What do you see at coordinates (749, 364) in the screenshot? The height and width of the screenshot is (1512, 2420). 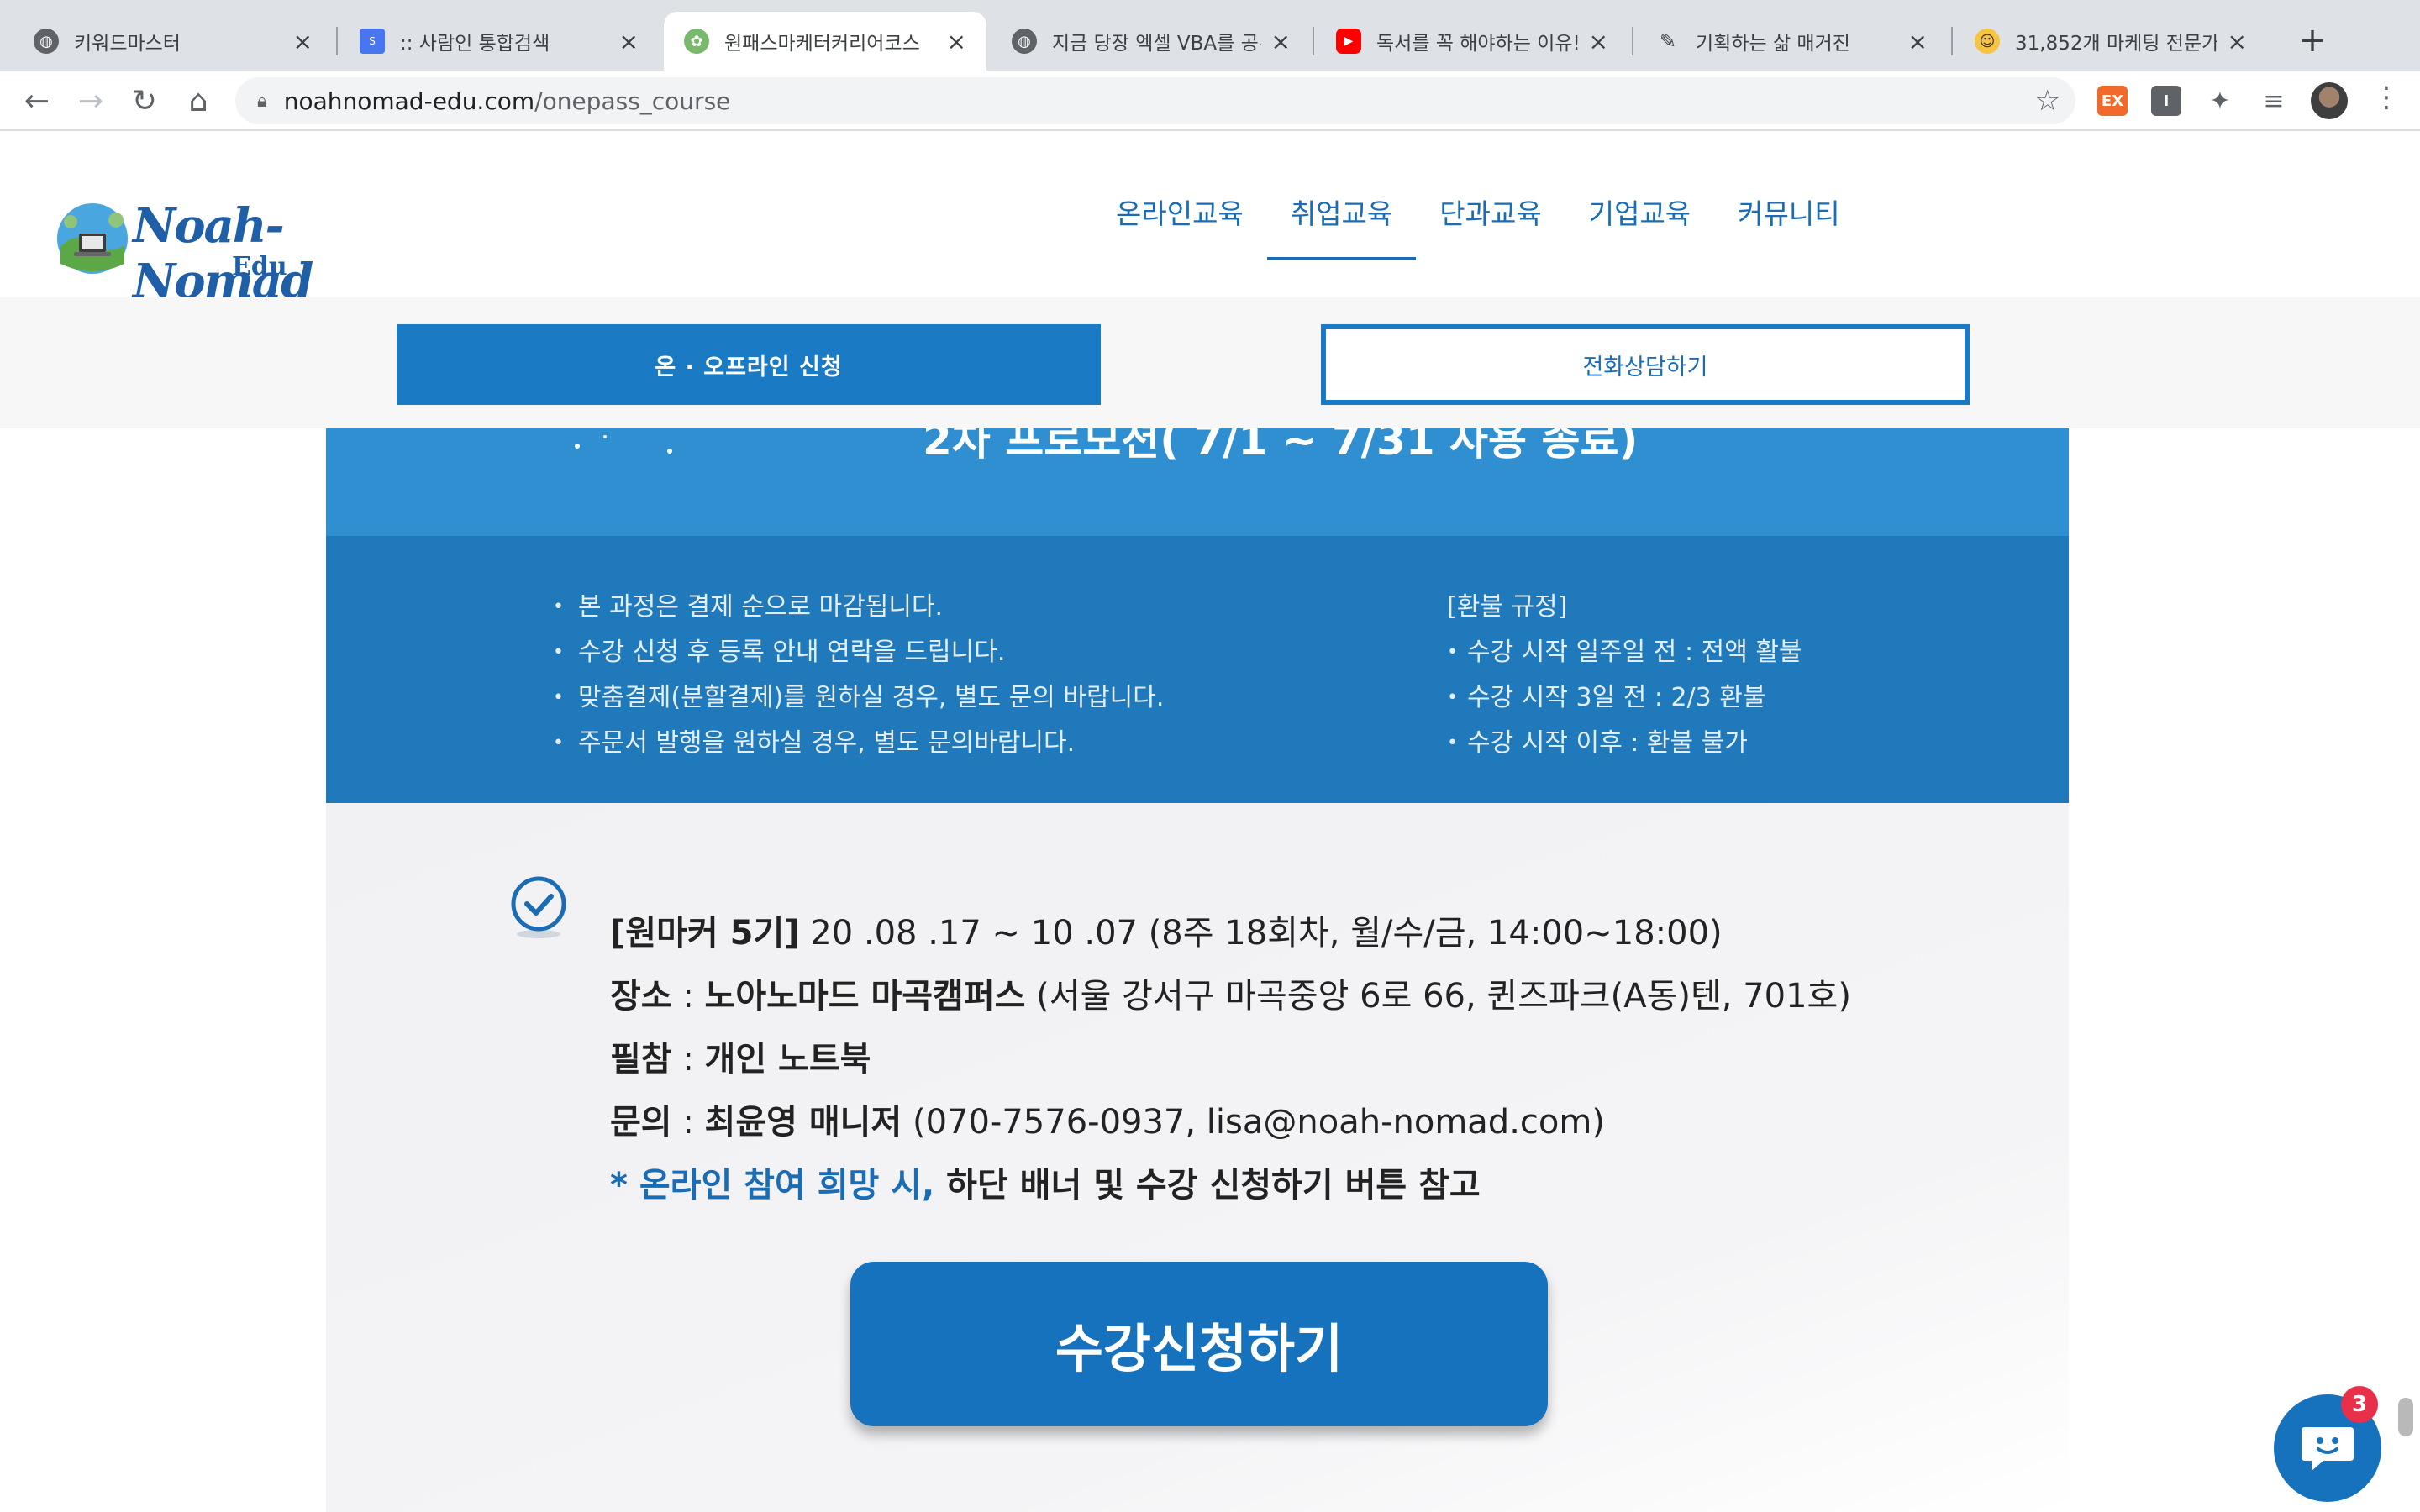 I see `apply-online-offline-button: 온 · 오프라인 신청` at bounding box center [749, 364].